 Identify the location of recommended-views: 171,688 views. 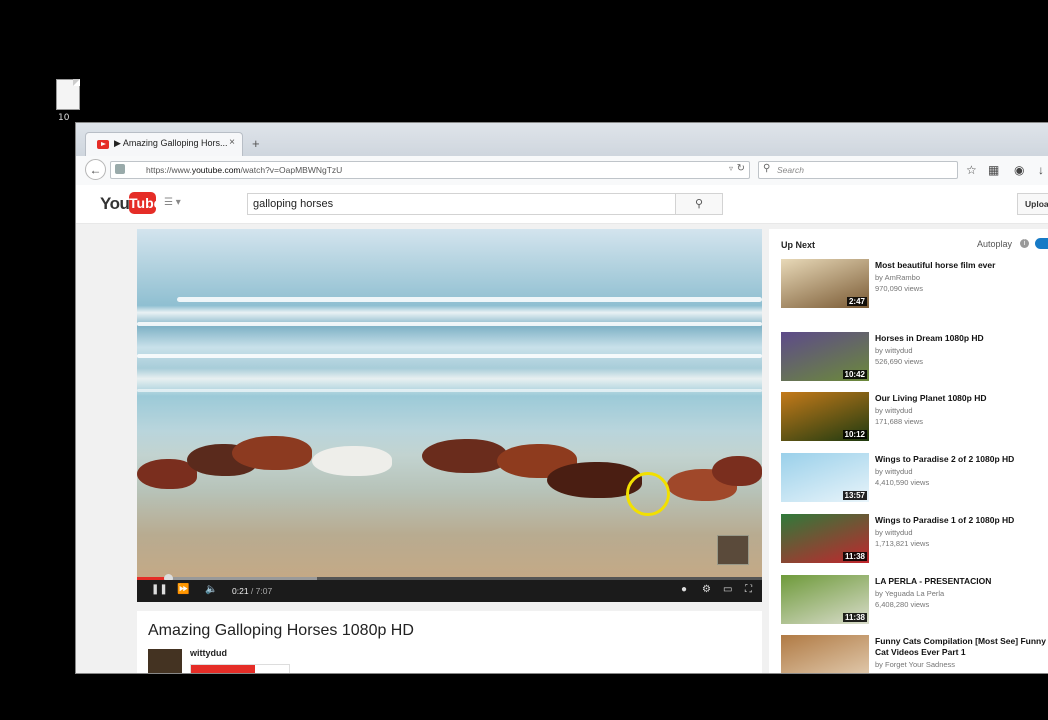
(899, 421).